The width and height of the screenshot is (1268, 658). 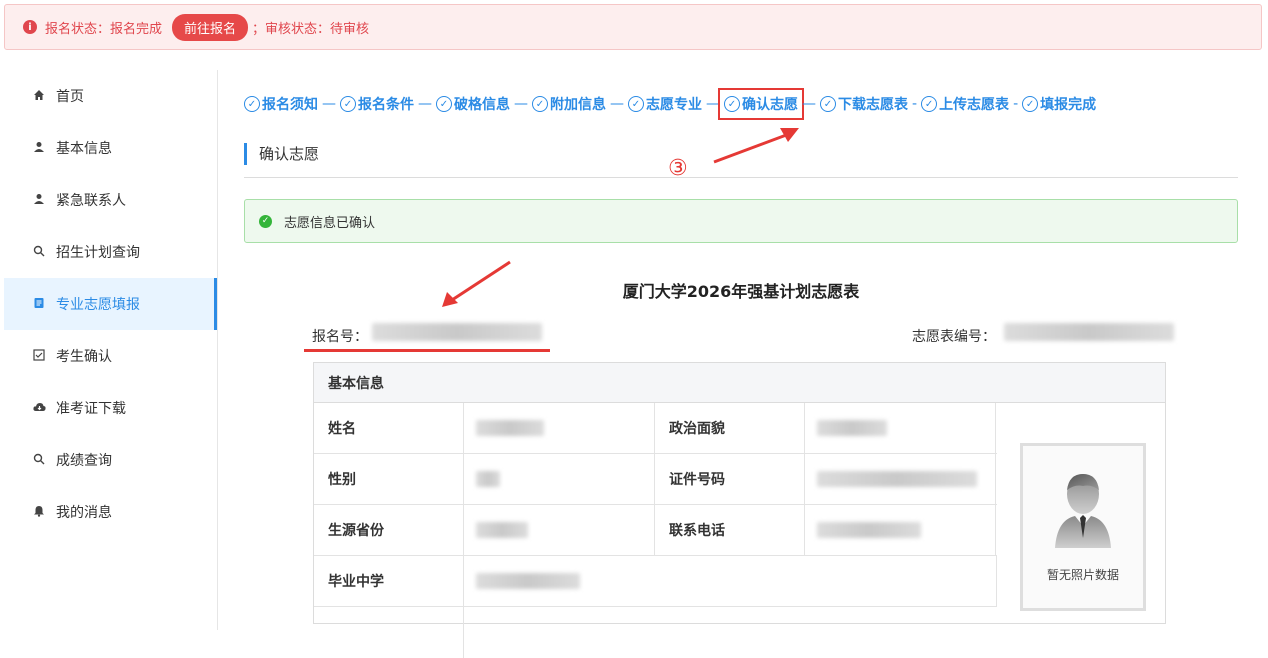 What do you see at coordinates (281, 154) in the screenshot?
I see `section-title: 确认志愿` at bounding box center [281, 154].